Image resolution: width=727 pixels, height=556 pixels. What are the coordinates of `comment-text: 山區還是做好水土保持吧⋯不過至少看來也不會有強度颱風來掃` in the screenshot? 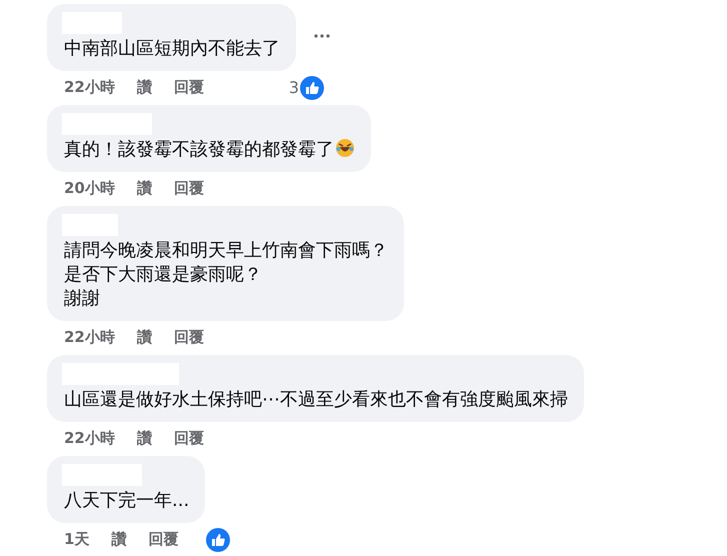 It's located at (316, 400).